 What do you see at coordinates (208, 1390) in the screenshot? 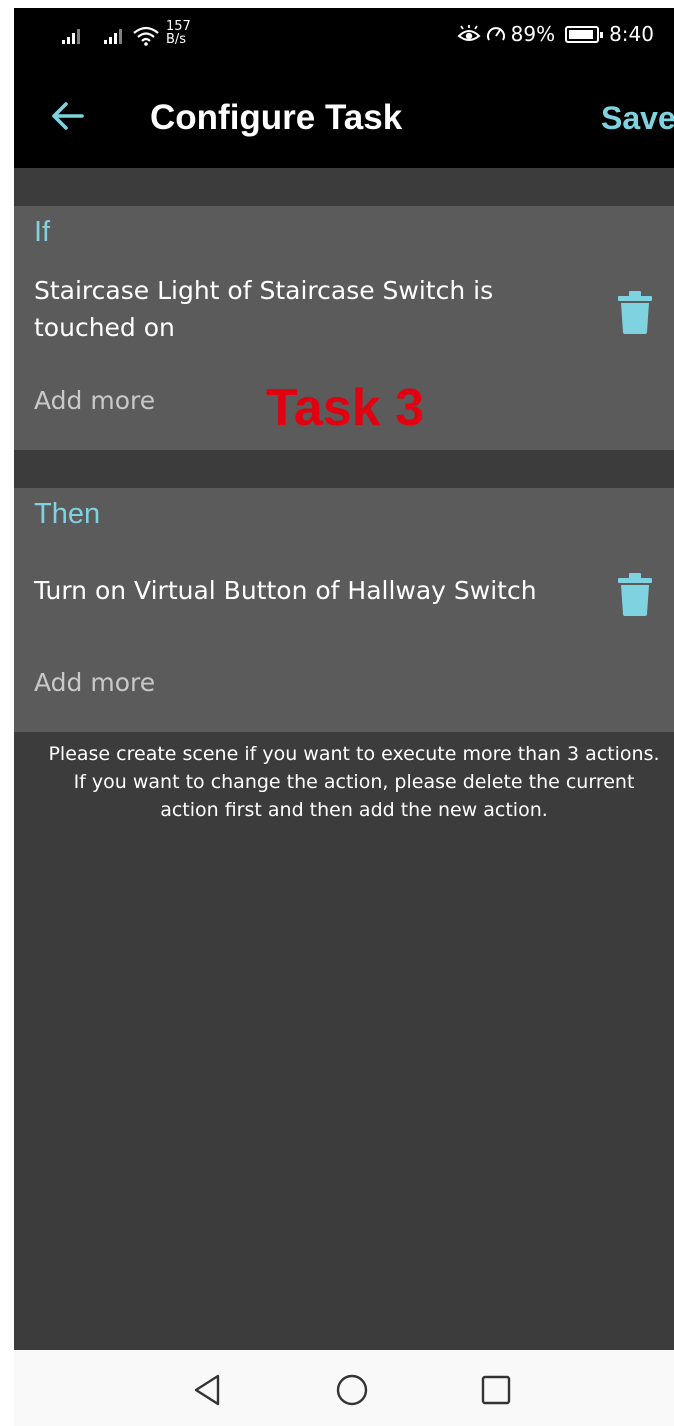
I see `back-triangle-icon` at bounding box center [208, 1390].